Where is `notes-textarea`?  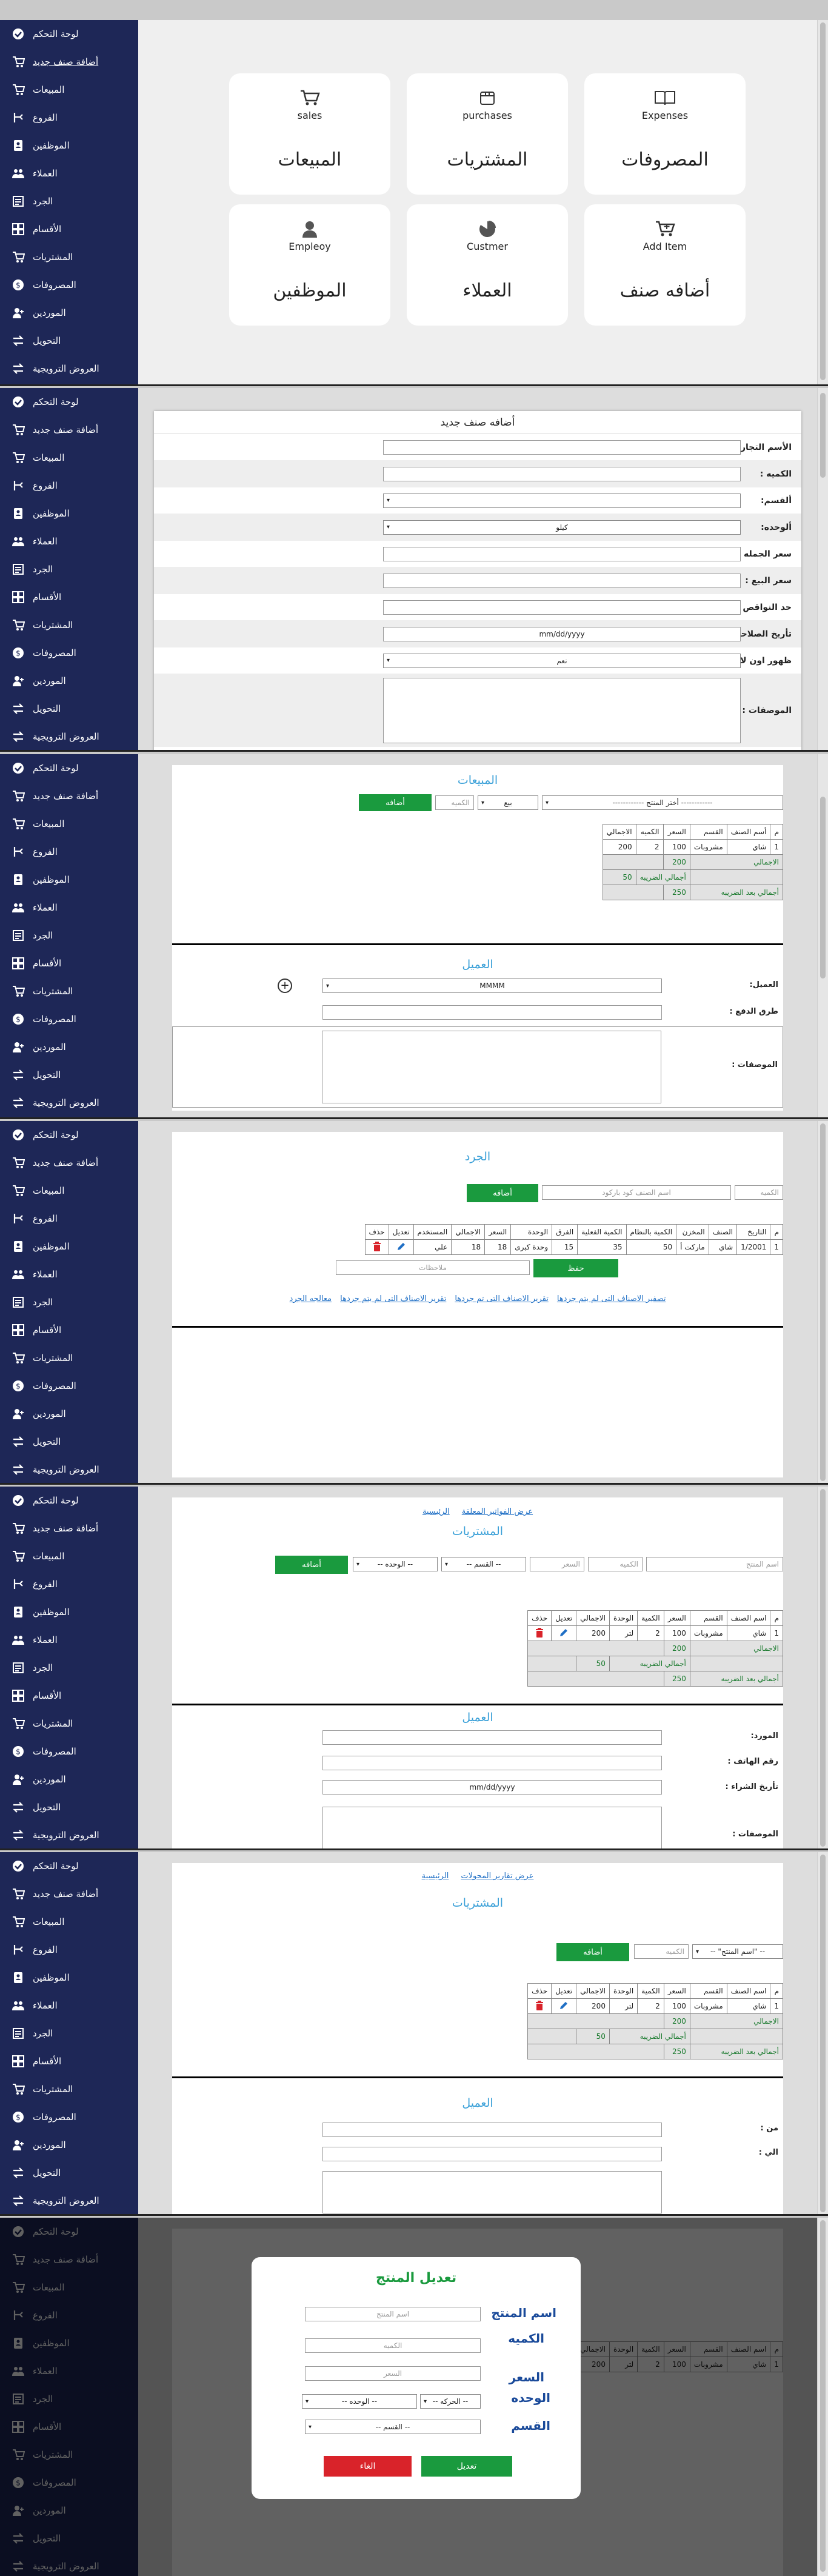 notes-textarea is located at coordinates (492, 1827).